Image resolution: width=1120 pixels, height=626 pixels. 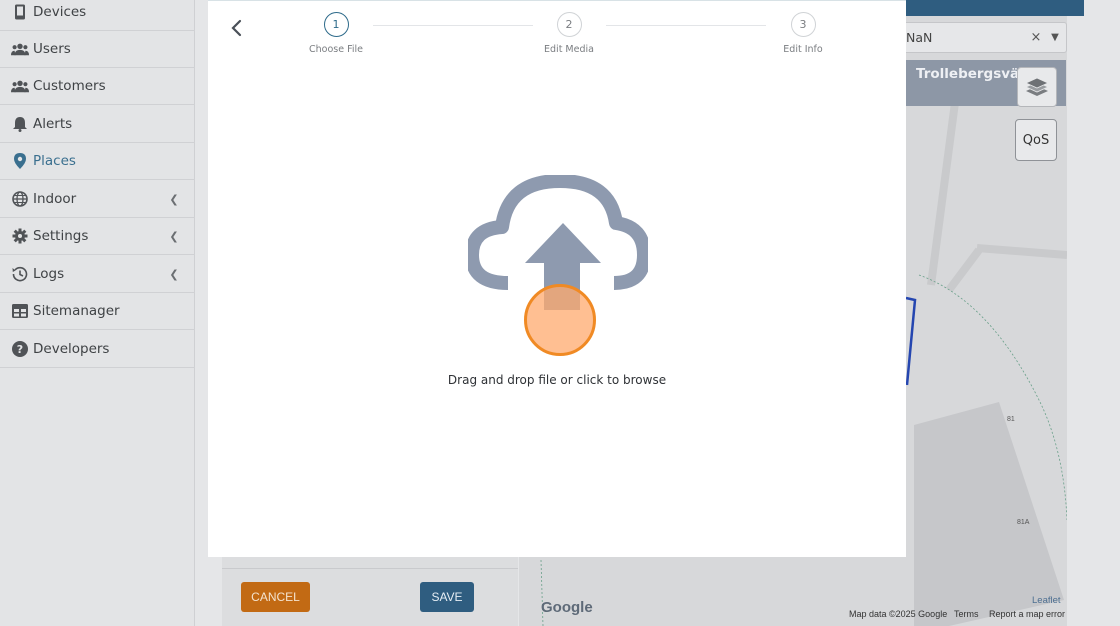 I want to click on step-edit-info: 3 Edit Info, so click(x=803, y=33).